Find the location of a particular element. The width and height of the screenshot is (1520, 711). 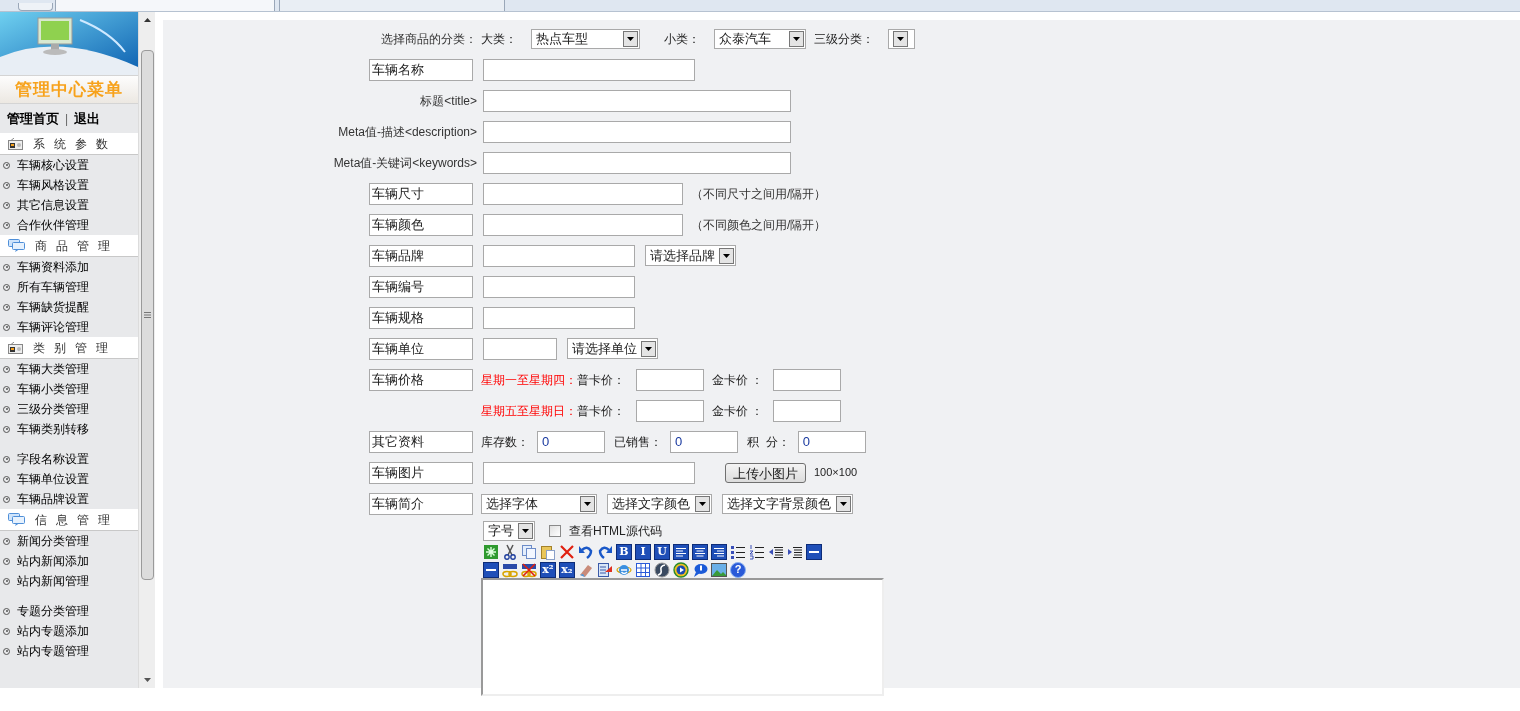

field-label: 车辆尺寸 is located at coordinates (421, 193).